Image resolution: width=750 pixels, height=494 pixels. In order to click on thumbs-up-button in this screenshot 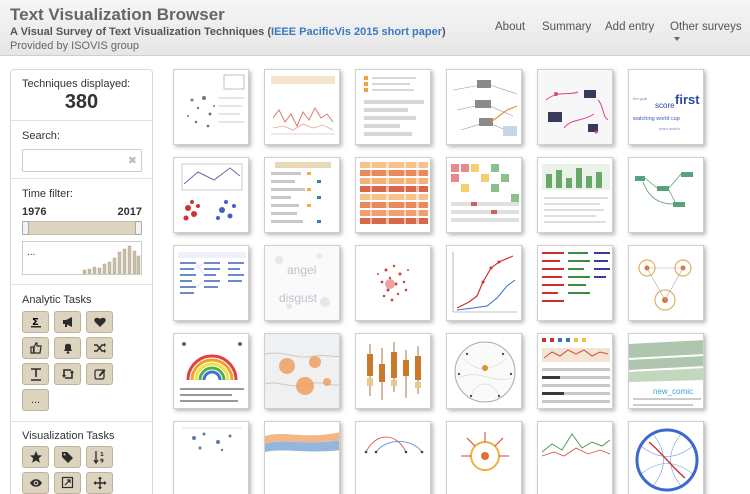, I will do `click(35, 348)`.